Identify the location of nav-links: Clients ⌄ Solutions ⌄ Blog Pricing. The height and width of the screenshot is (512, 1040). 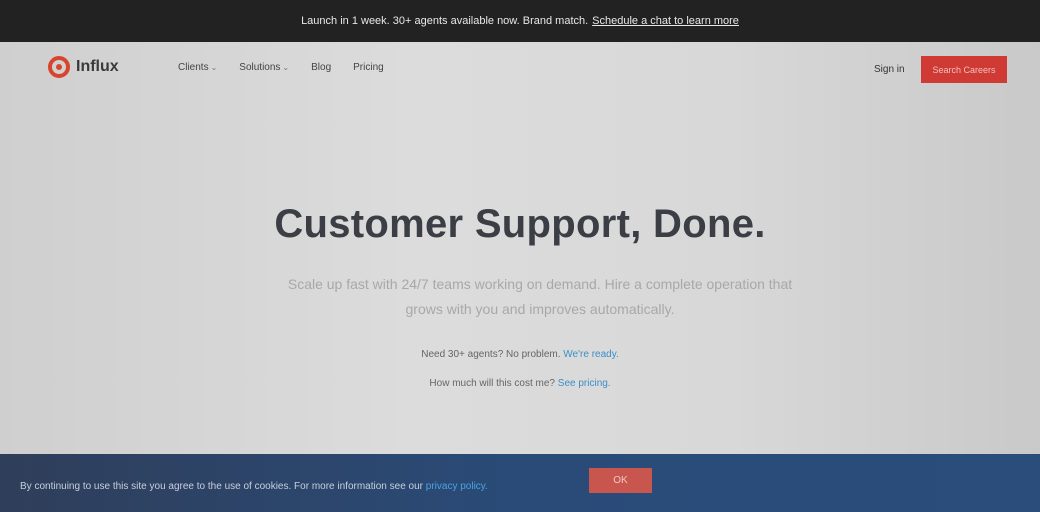
(281, 67).